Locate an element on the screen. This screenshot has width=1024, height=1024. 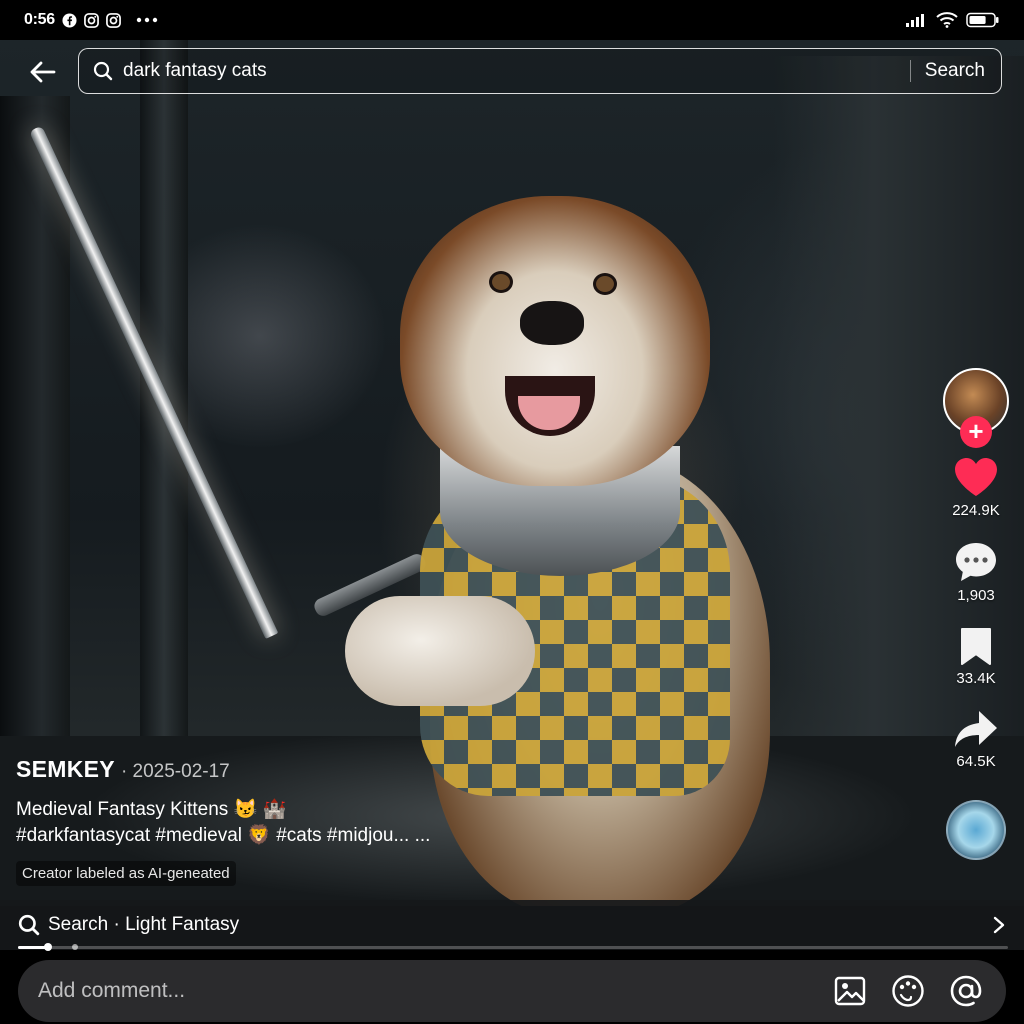
comment-count: 1,903 is located at coordinates (976, 595).